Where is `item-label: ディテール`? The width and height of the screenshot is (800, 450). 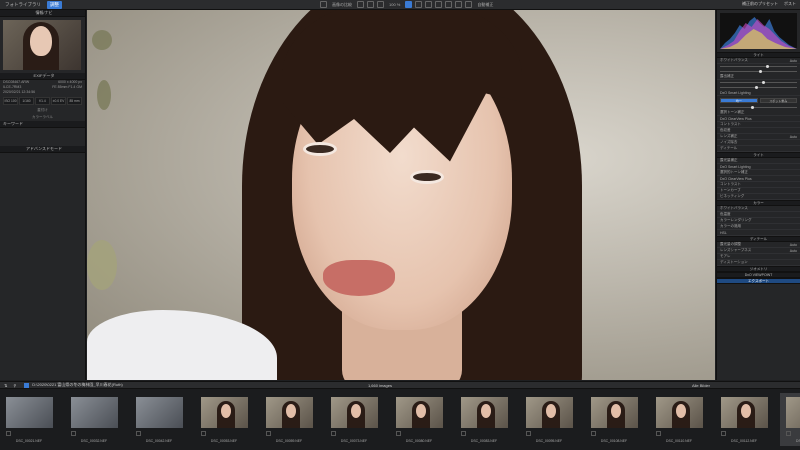 item-label: ディテール is located at coordinates (729, 148).